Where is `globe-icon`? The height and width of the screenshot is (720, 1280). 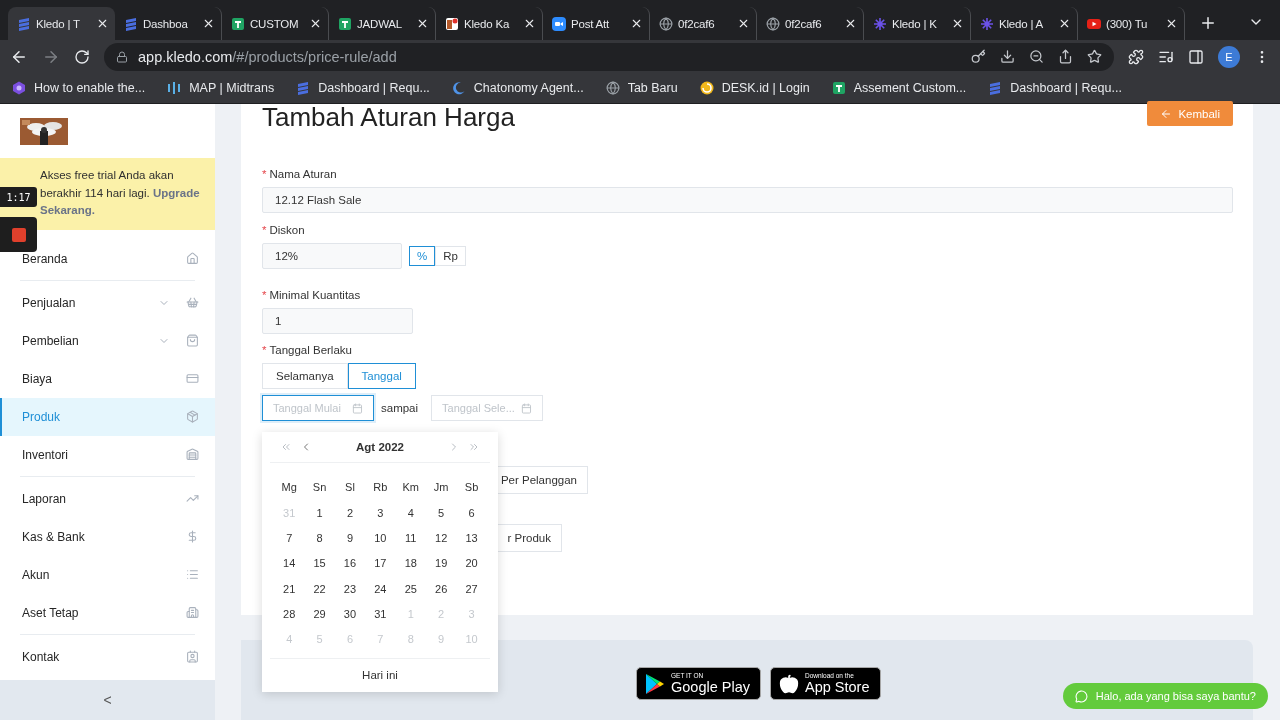 globe-icon is located at coordinates (666, 23).